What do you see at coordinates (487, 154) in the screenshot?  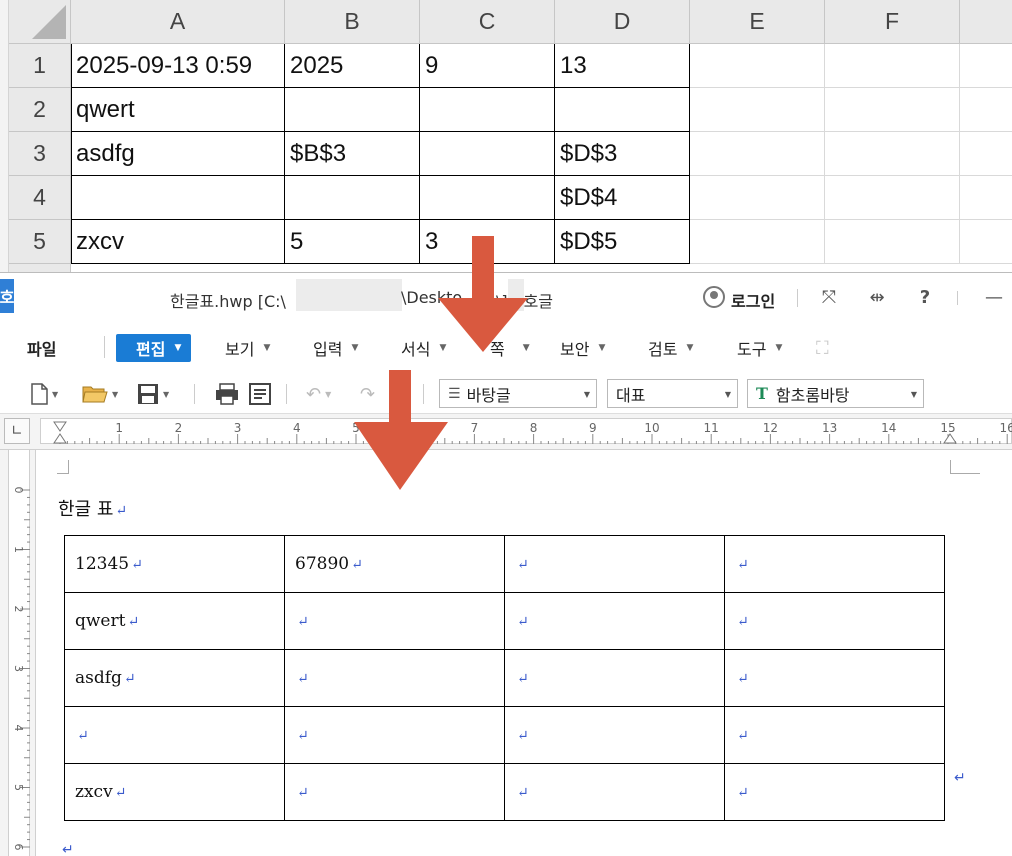 I see `cell-c3` at bounding box center [487, 154].